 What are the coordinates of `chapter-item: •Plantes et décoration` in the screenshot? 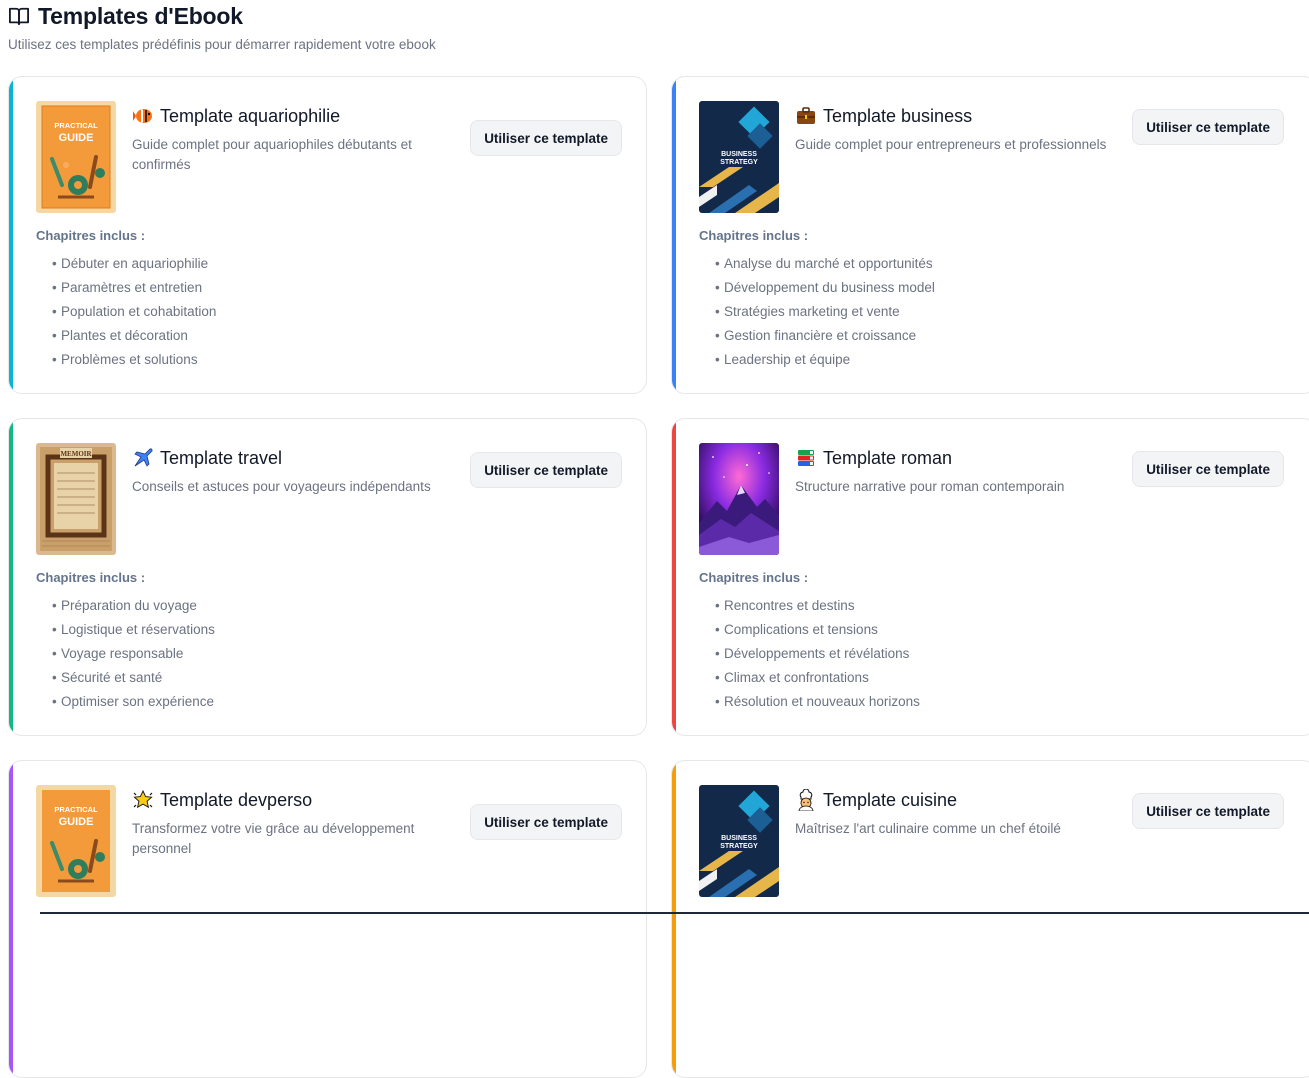 It's located at (134, 338).